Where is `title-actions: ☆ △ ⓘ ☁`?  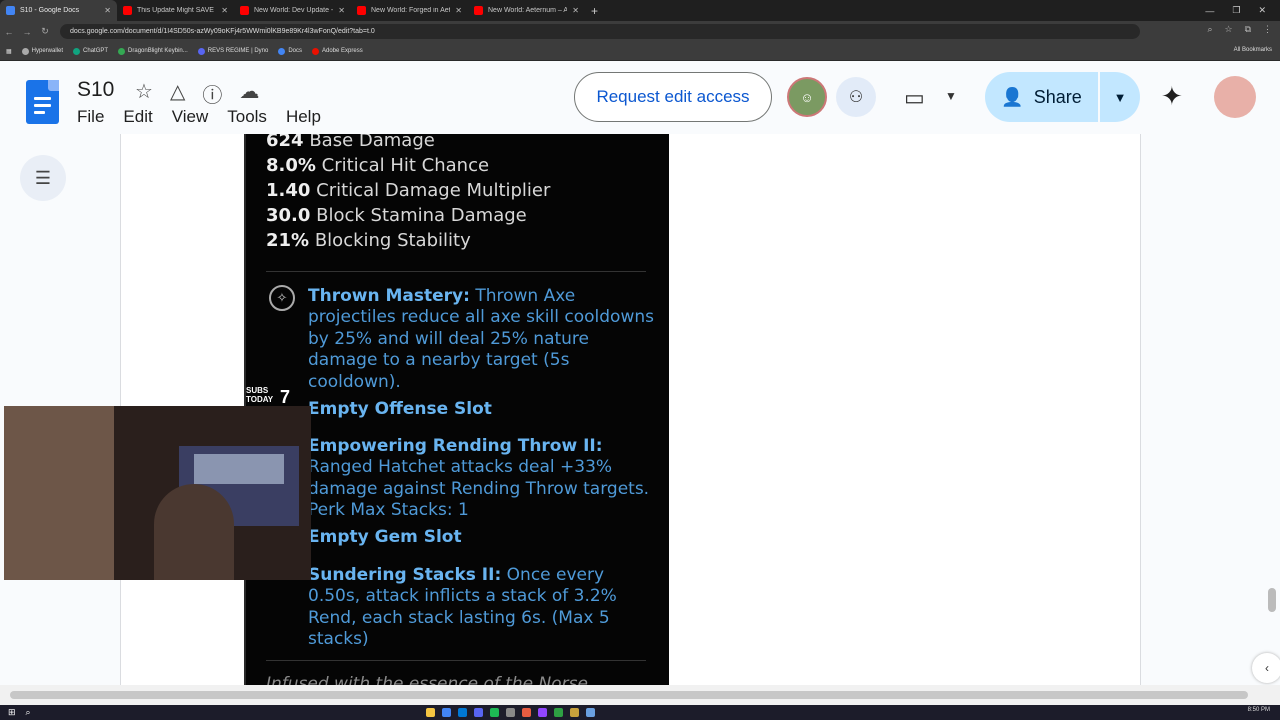
title-actions: ☆ △ ⓘ ☁ is located at coordinates (197, 93).